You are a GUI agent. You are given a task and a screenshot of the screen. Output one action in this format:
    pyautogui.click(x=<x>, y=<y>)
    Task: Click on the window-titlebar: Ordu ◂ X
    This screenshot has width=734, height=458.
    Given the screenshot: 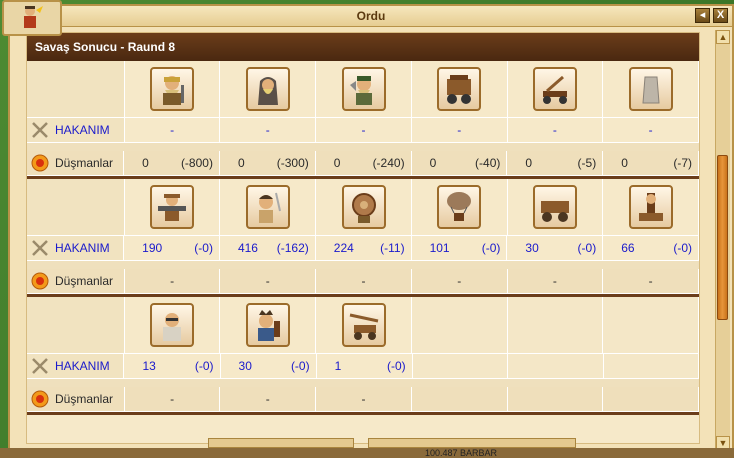 What is the action you would take?
    pyautogui.click(x=371, y=16)
    